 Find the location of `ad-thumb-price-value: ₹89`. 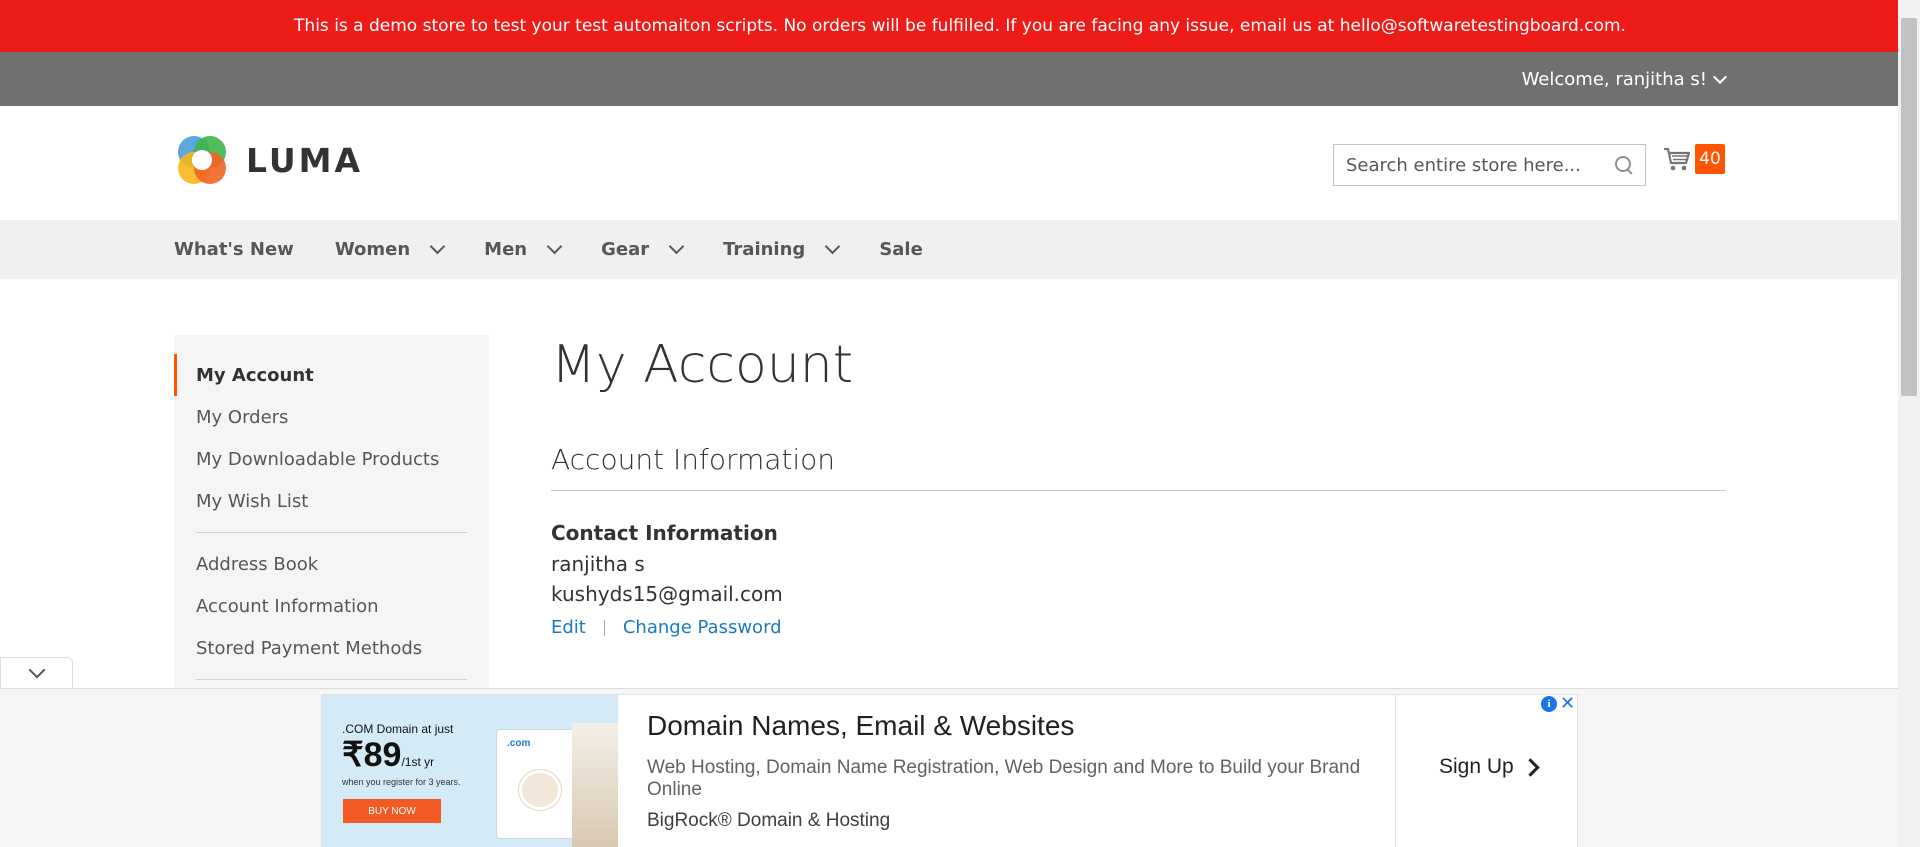

ad-thumb-price-value: ₹89 is located at coordinates (372, 755).